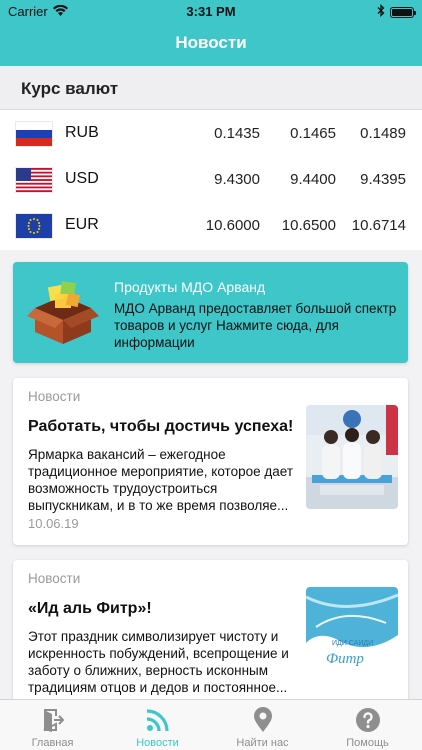 The height and width of the screenshot is (750, 422). What do you see at coordinates (211, 133) in the screenshot?
I see `rate-row-rub: RUB 0.1435 0.1465 0.1489` at bounding box center [211, 133].